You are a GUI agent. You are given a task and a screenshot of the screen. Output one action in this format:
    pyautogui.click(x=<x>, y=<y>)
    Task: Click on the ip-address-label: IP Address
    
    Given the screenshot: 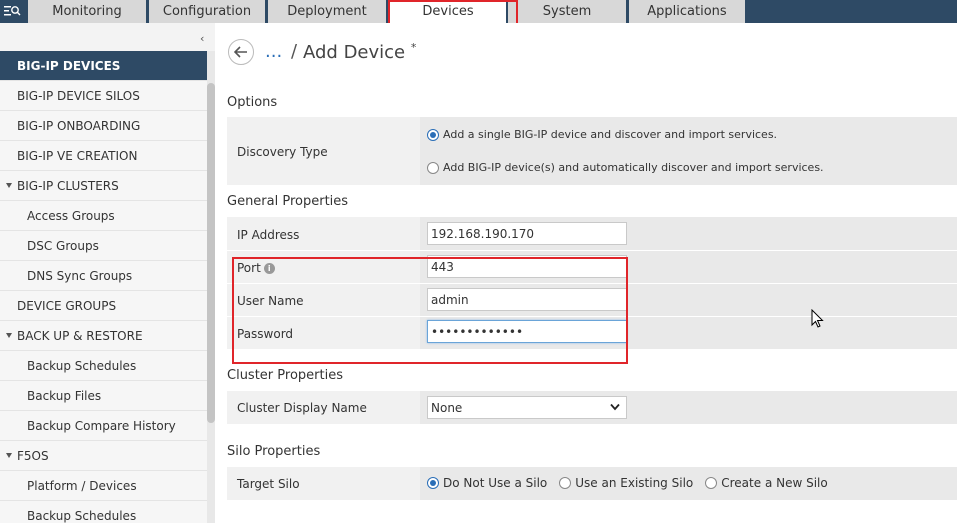 What is the action you would take?
    pyautogui.click(x=268, y=235)
    